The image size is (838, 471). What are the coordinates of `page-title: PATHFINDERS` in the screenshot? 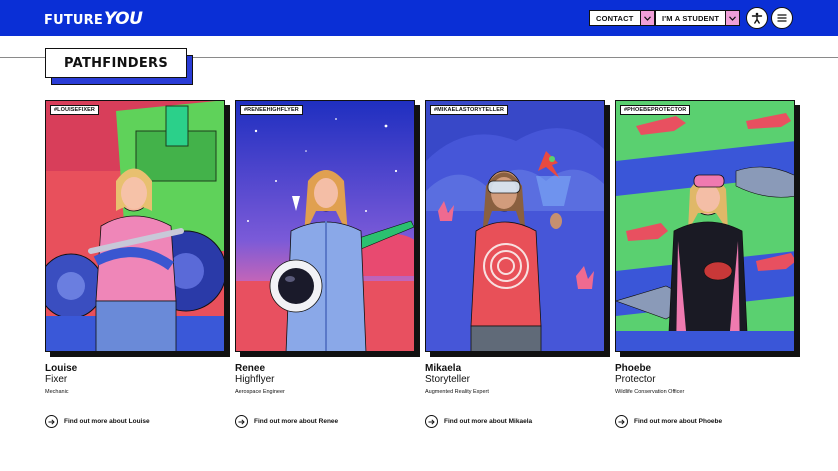 It's located at (116, 63).